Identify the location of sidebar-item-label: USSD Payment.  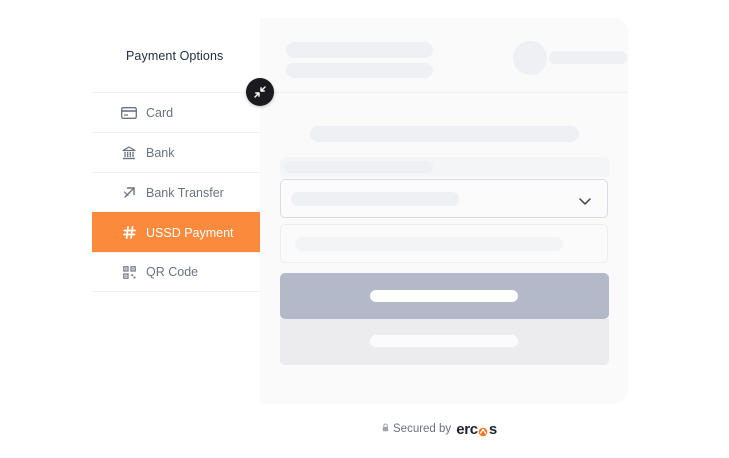
(190, 232).